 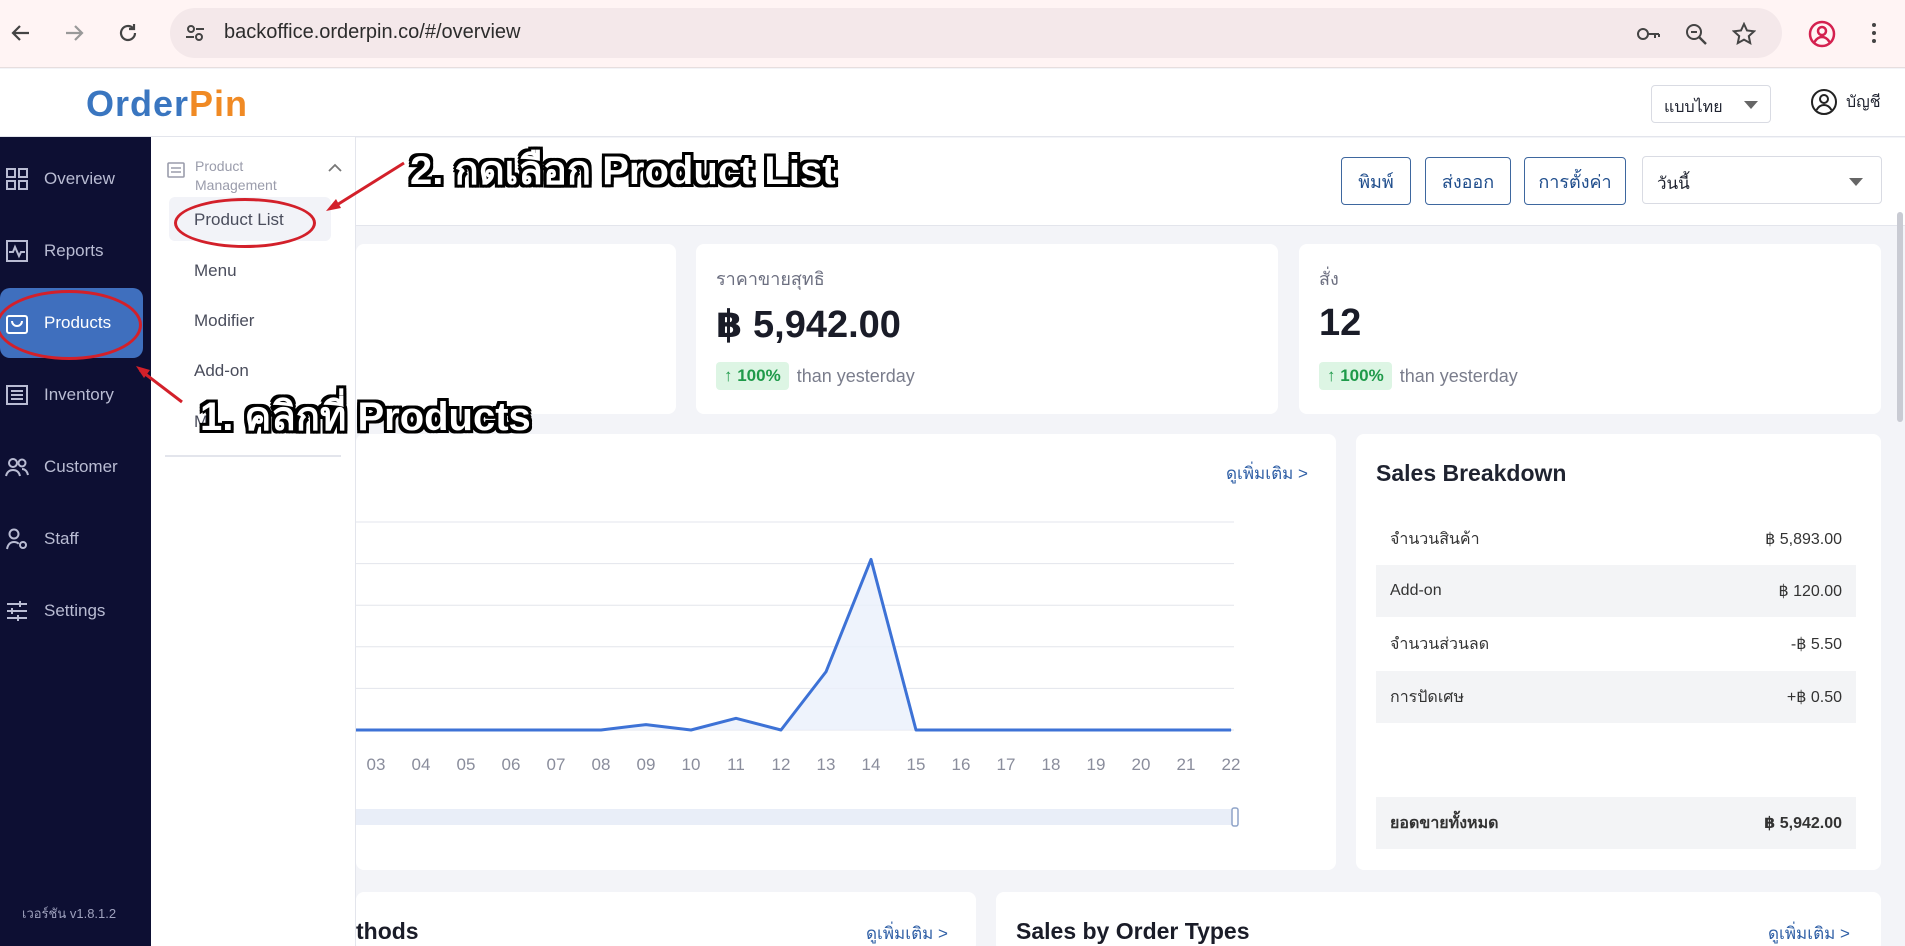 I want to click on account-label: บัญชี, so click(x=1863, y=102).